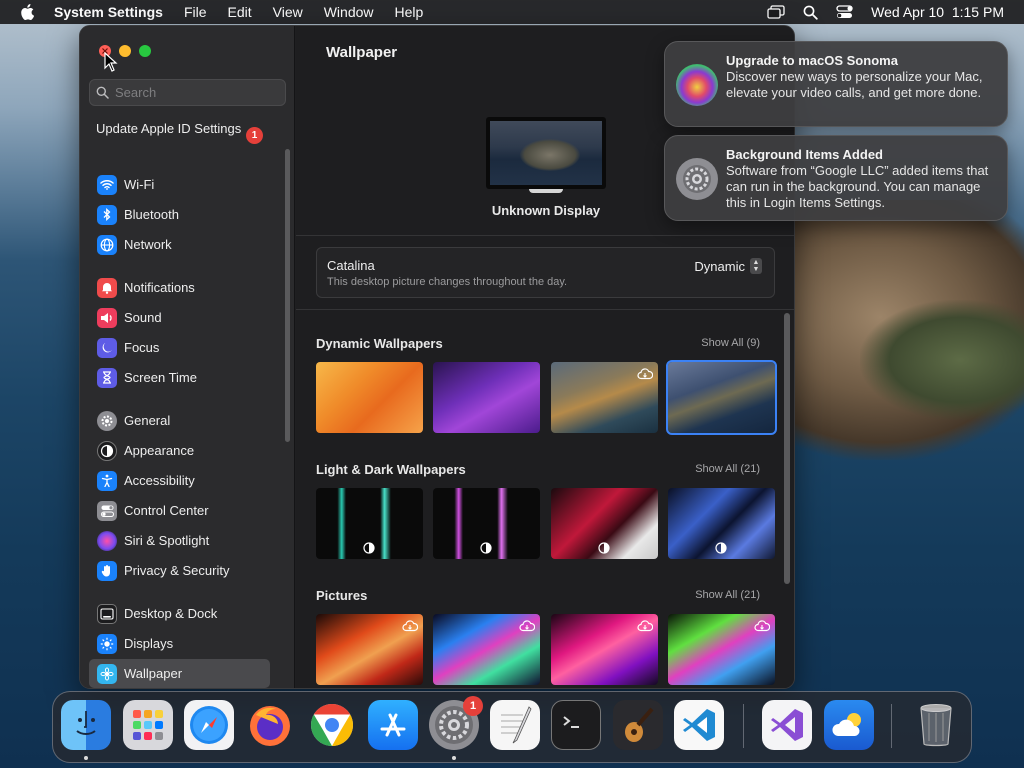  I want to click on sidebar-item-desktop-dock: Desktop & Dock, so click(179, 613).